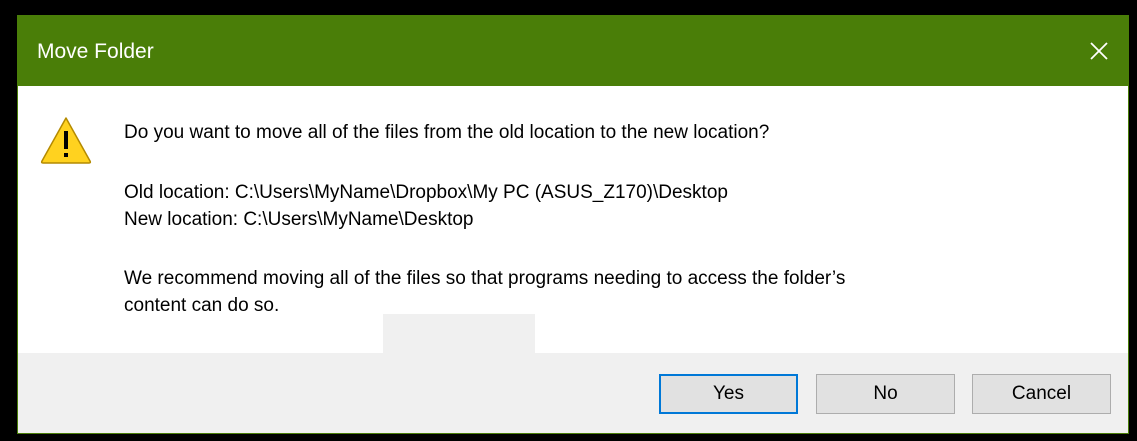 This screenshot has height=441, width=1137. What do you see at coordinates (202, 305) in the screenshot?
I see `recommendation-text-line2: content can do so.` at bounding box center [202, 305].